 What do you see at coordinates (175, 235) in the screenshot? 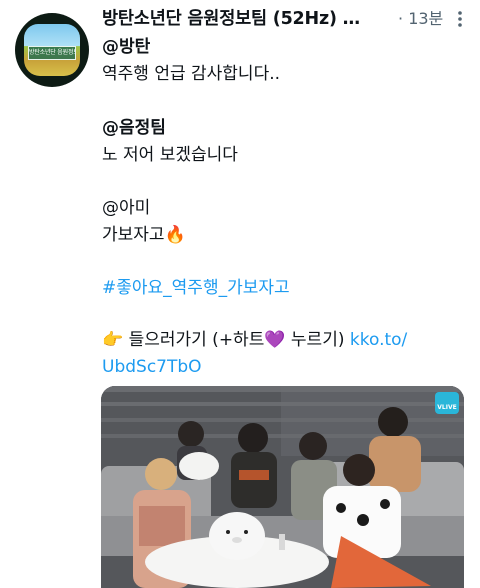
I see `fire-emoji: 🔥` at bounding box center [175, 235].